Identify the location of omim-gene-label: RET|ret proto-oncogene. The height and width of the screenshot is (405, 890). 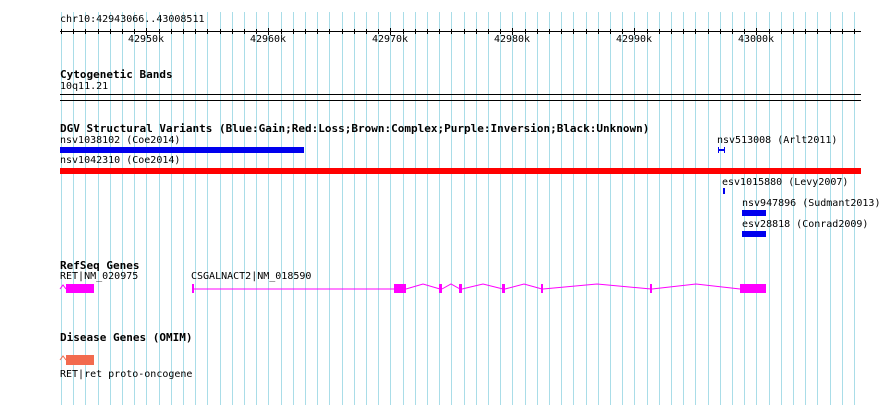
(126, 375).